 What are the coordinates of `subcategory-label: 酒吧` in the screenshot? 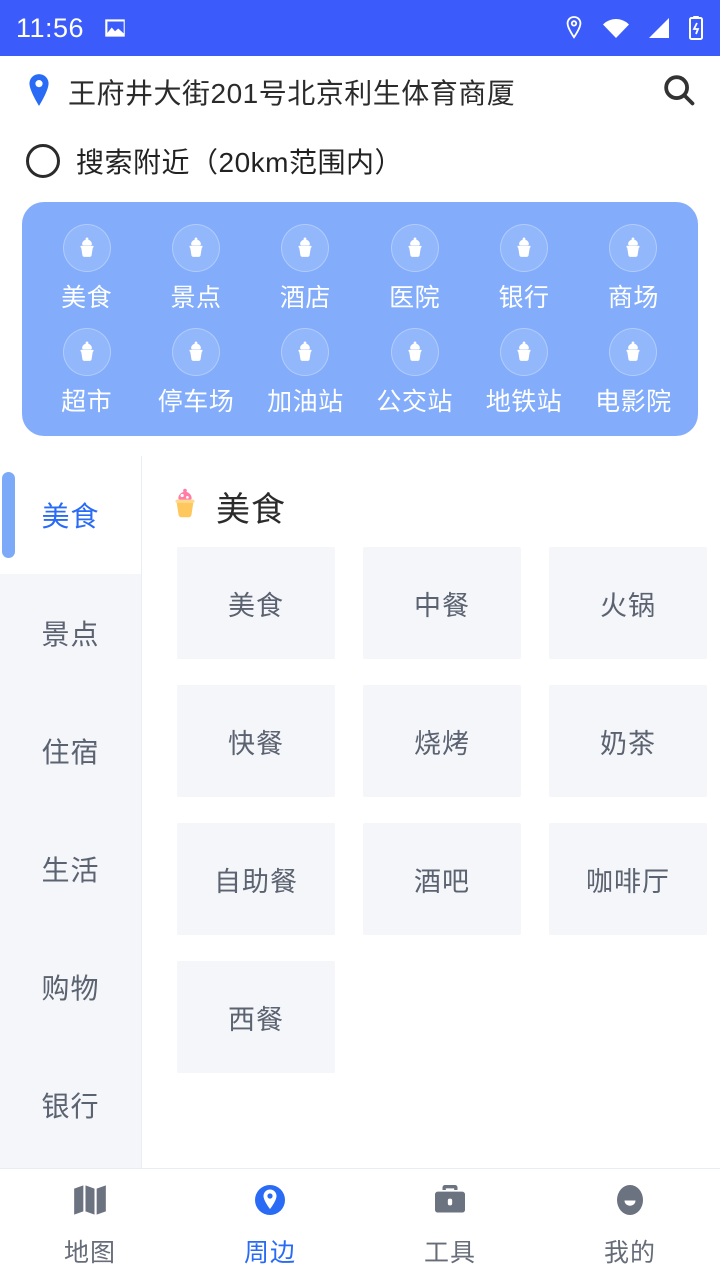 It's located at (442, 881).